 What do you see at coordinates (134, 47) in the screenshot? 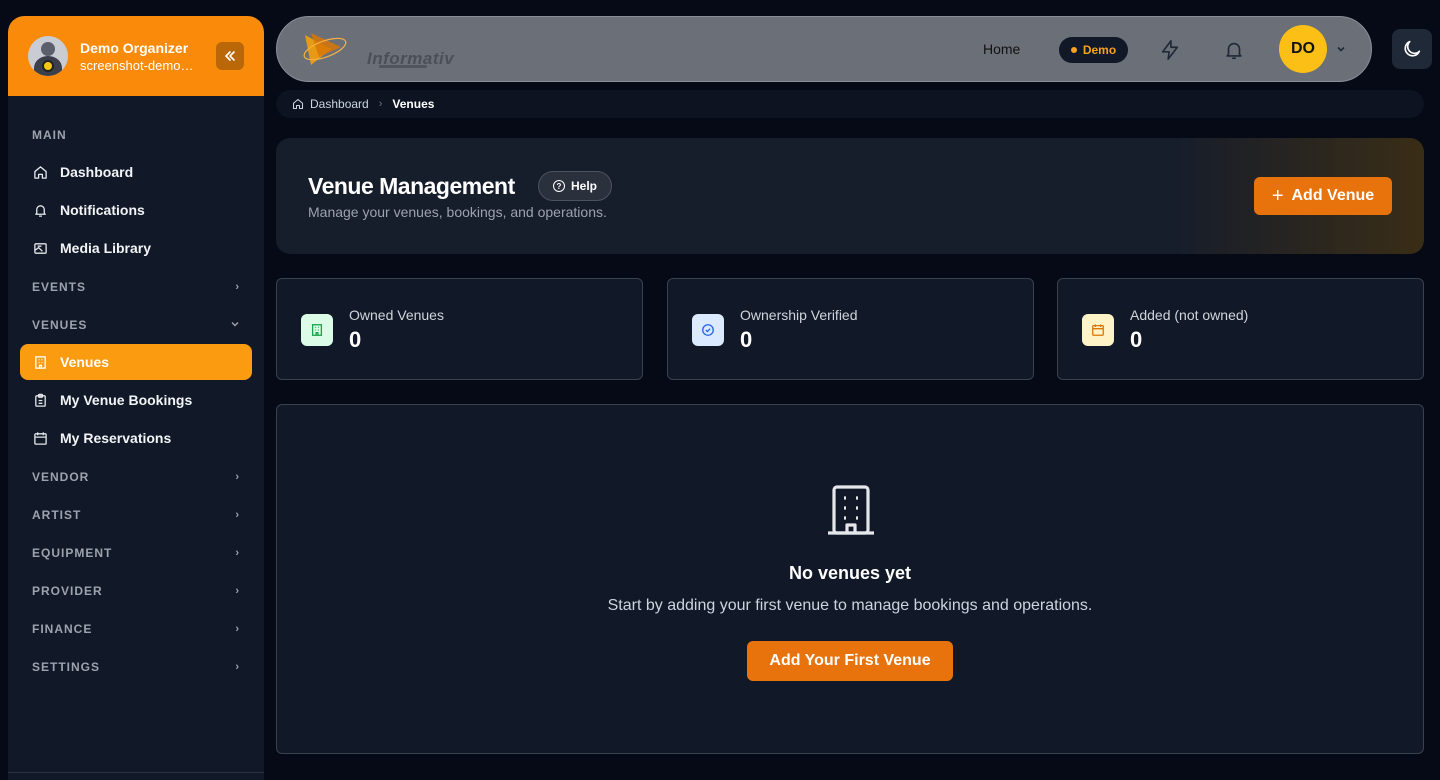
I see `user-name: Demo Organizer` at bounding box center [134, 47].